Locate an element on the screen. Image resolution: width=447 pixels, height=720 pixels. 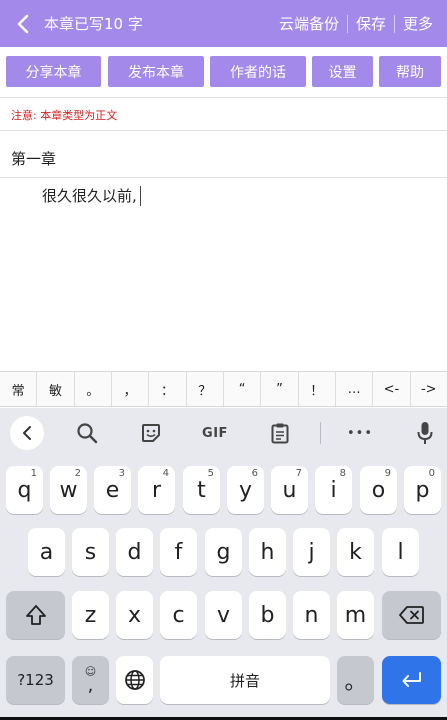
key-u: u7 is located at coordinates (289, 490).